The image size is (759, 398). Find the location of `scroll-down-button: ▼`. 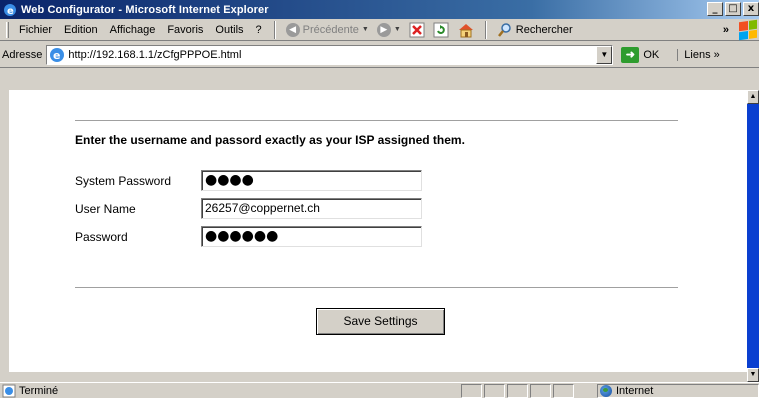

scroll-down-button: ▼ is located at coordinates (753, 375).